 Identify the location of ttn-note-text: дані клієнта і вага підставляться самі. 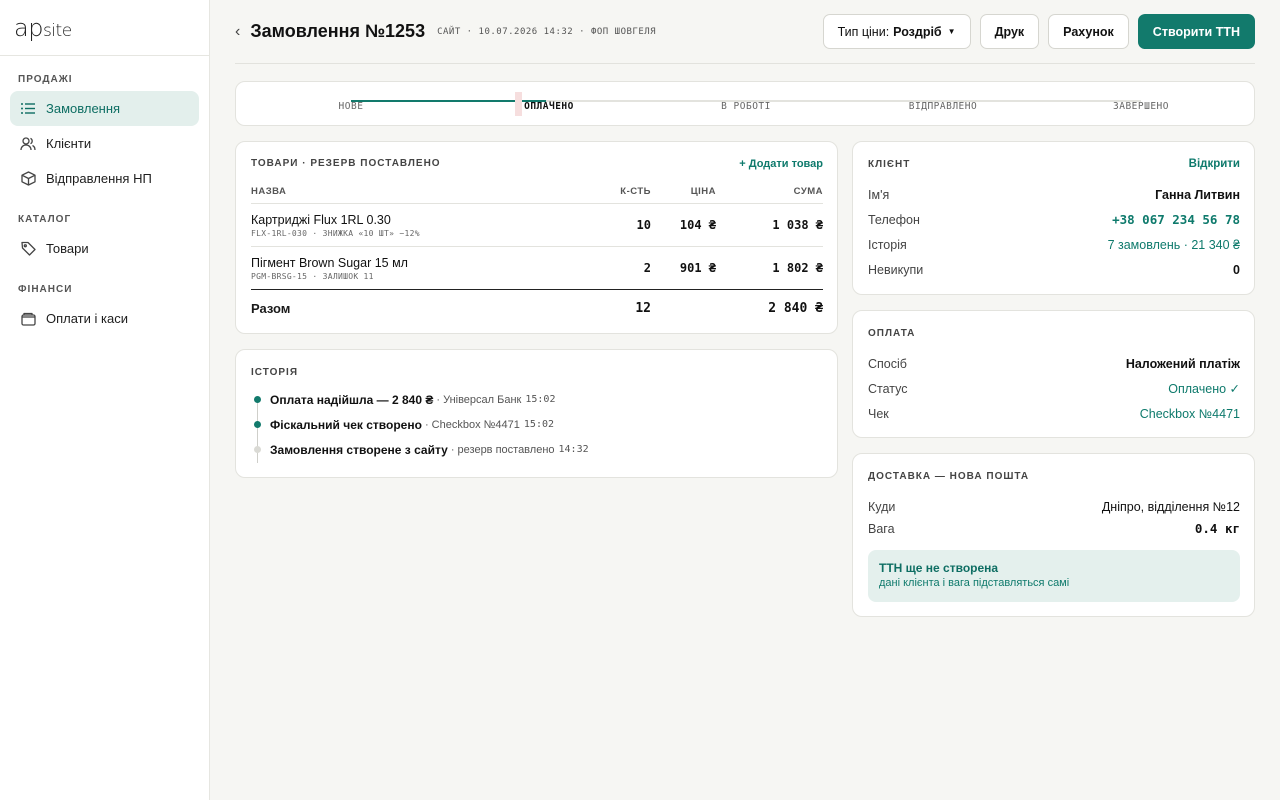
(974, 583).